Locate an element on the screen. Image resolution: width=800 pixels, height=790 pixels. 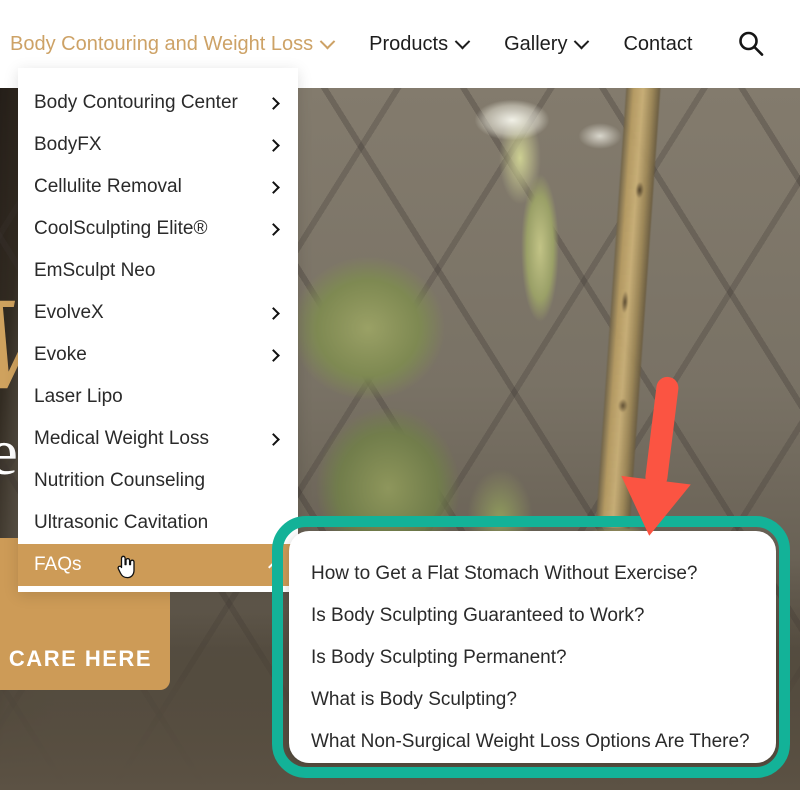
search-button is located at coordinates (751, 44).